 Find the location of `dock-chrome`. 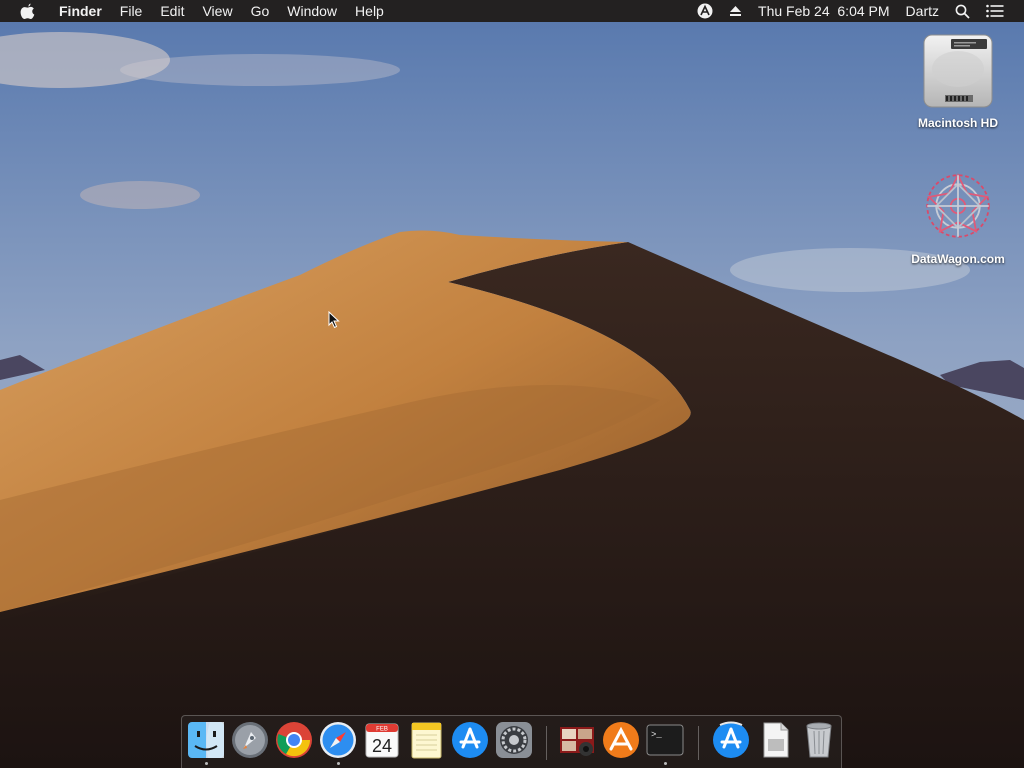

dock-chrome is located at coordinates (294, 741).